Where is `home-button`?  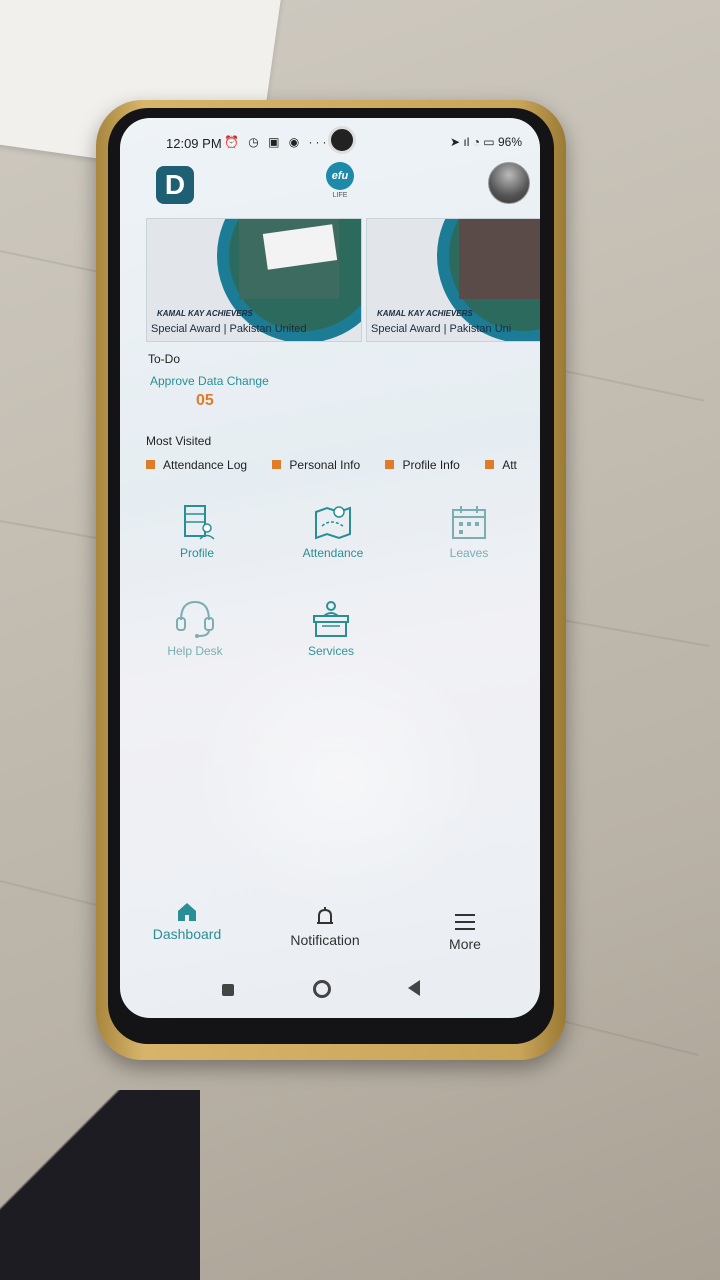 home-button is located at coordinates (322, 989).